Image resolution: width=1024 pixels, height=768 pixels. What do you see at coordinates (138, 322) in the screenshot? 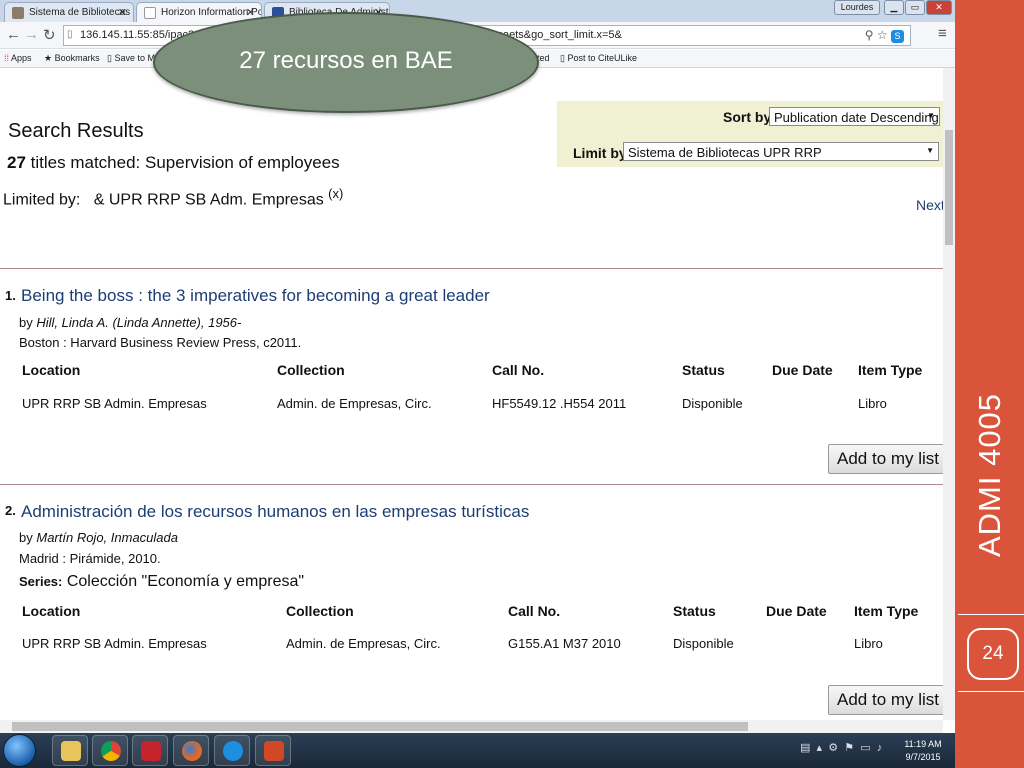
I see `author-link: Hill, Linda A. (Linda Annette), 1956-` at bounding box center [138, 322].